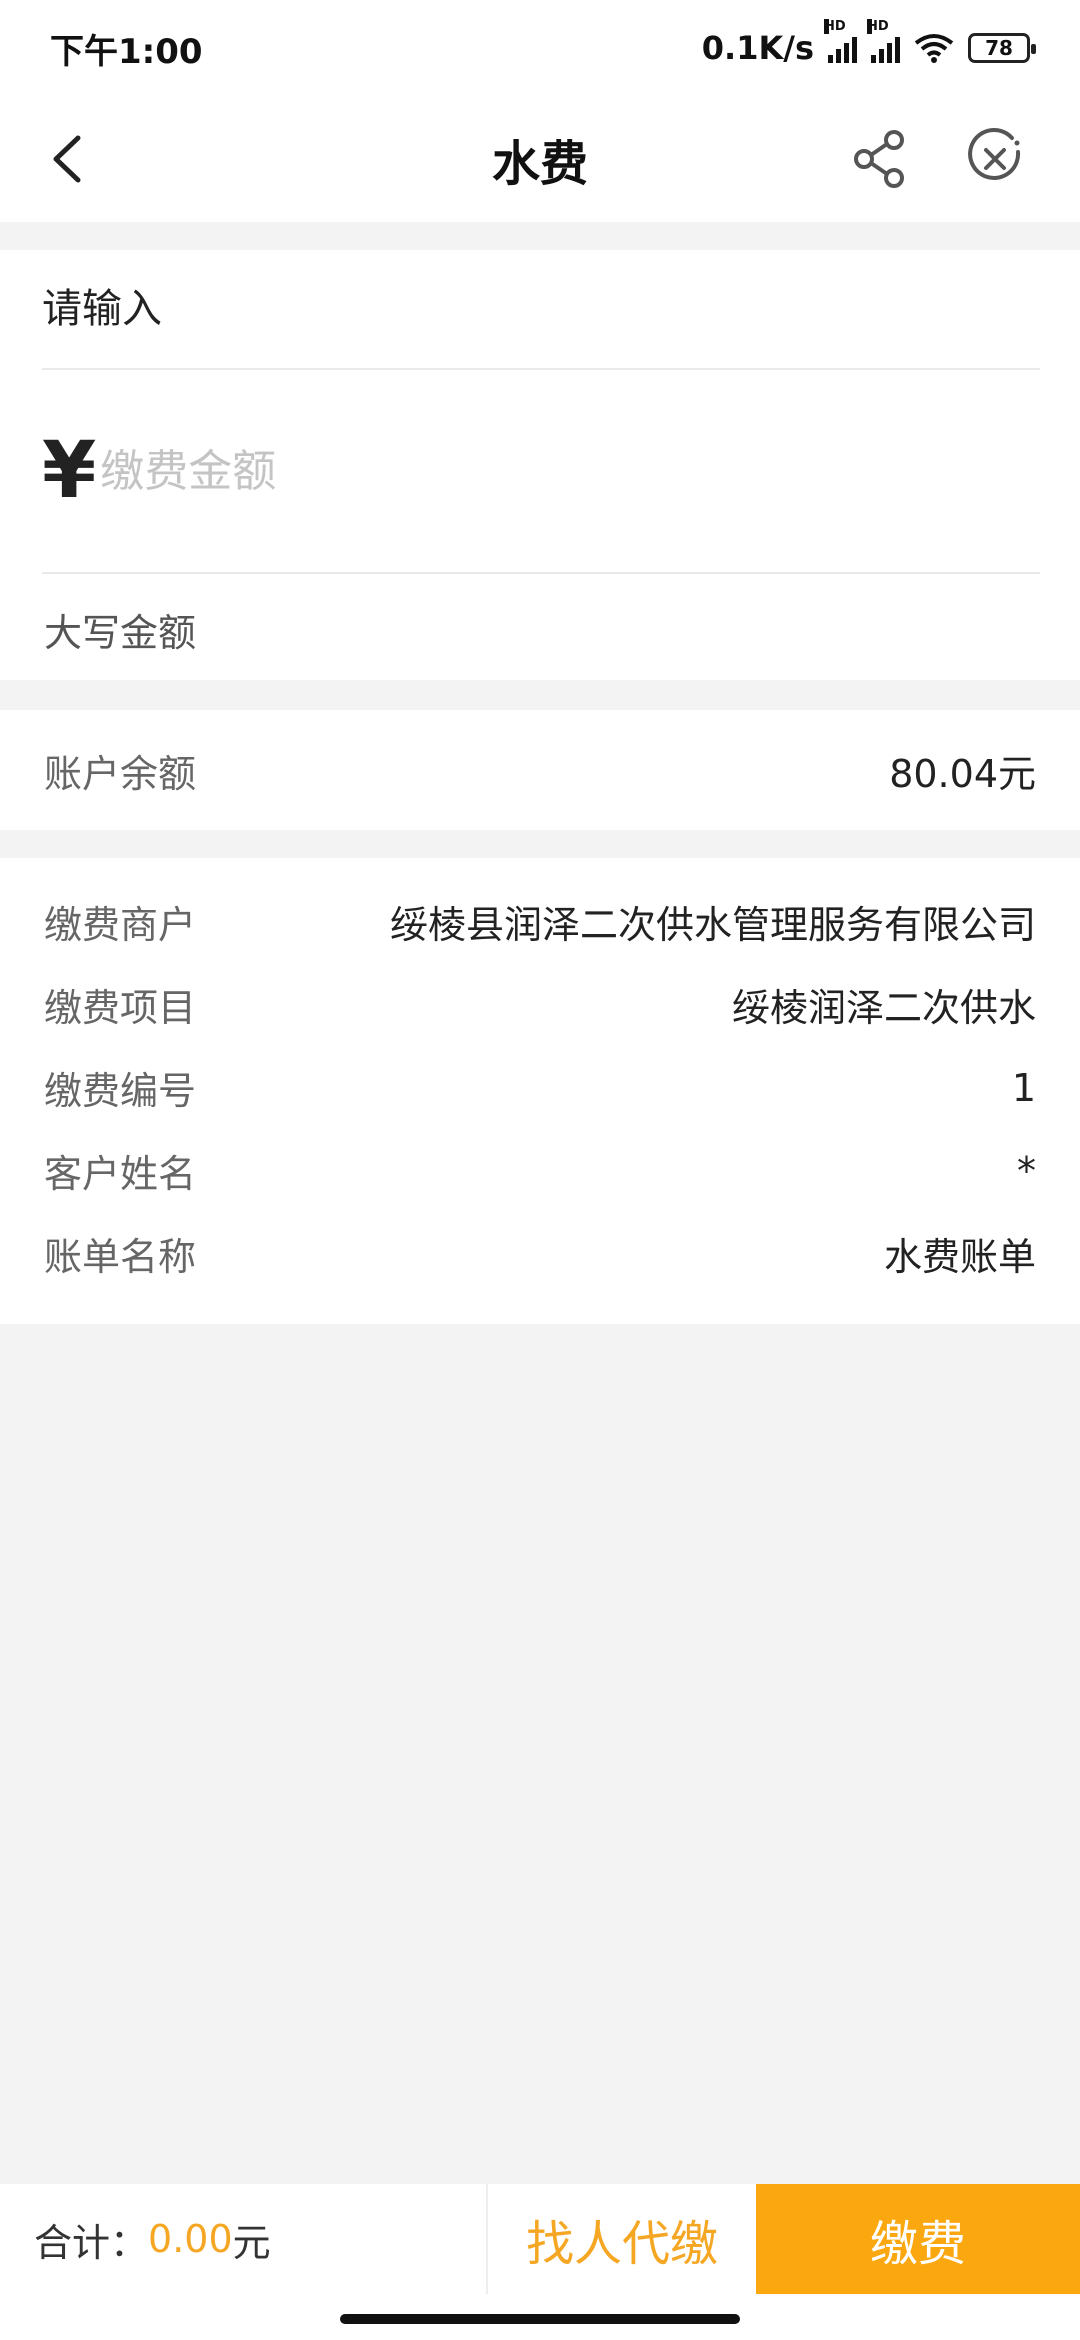 This screenshot has width=1080, height=2340. What do you see at coordinates (757, 48) in the screenshot?
I see `network-speed: 0.1K/s` at bounding box center [757, 48].